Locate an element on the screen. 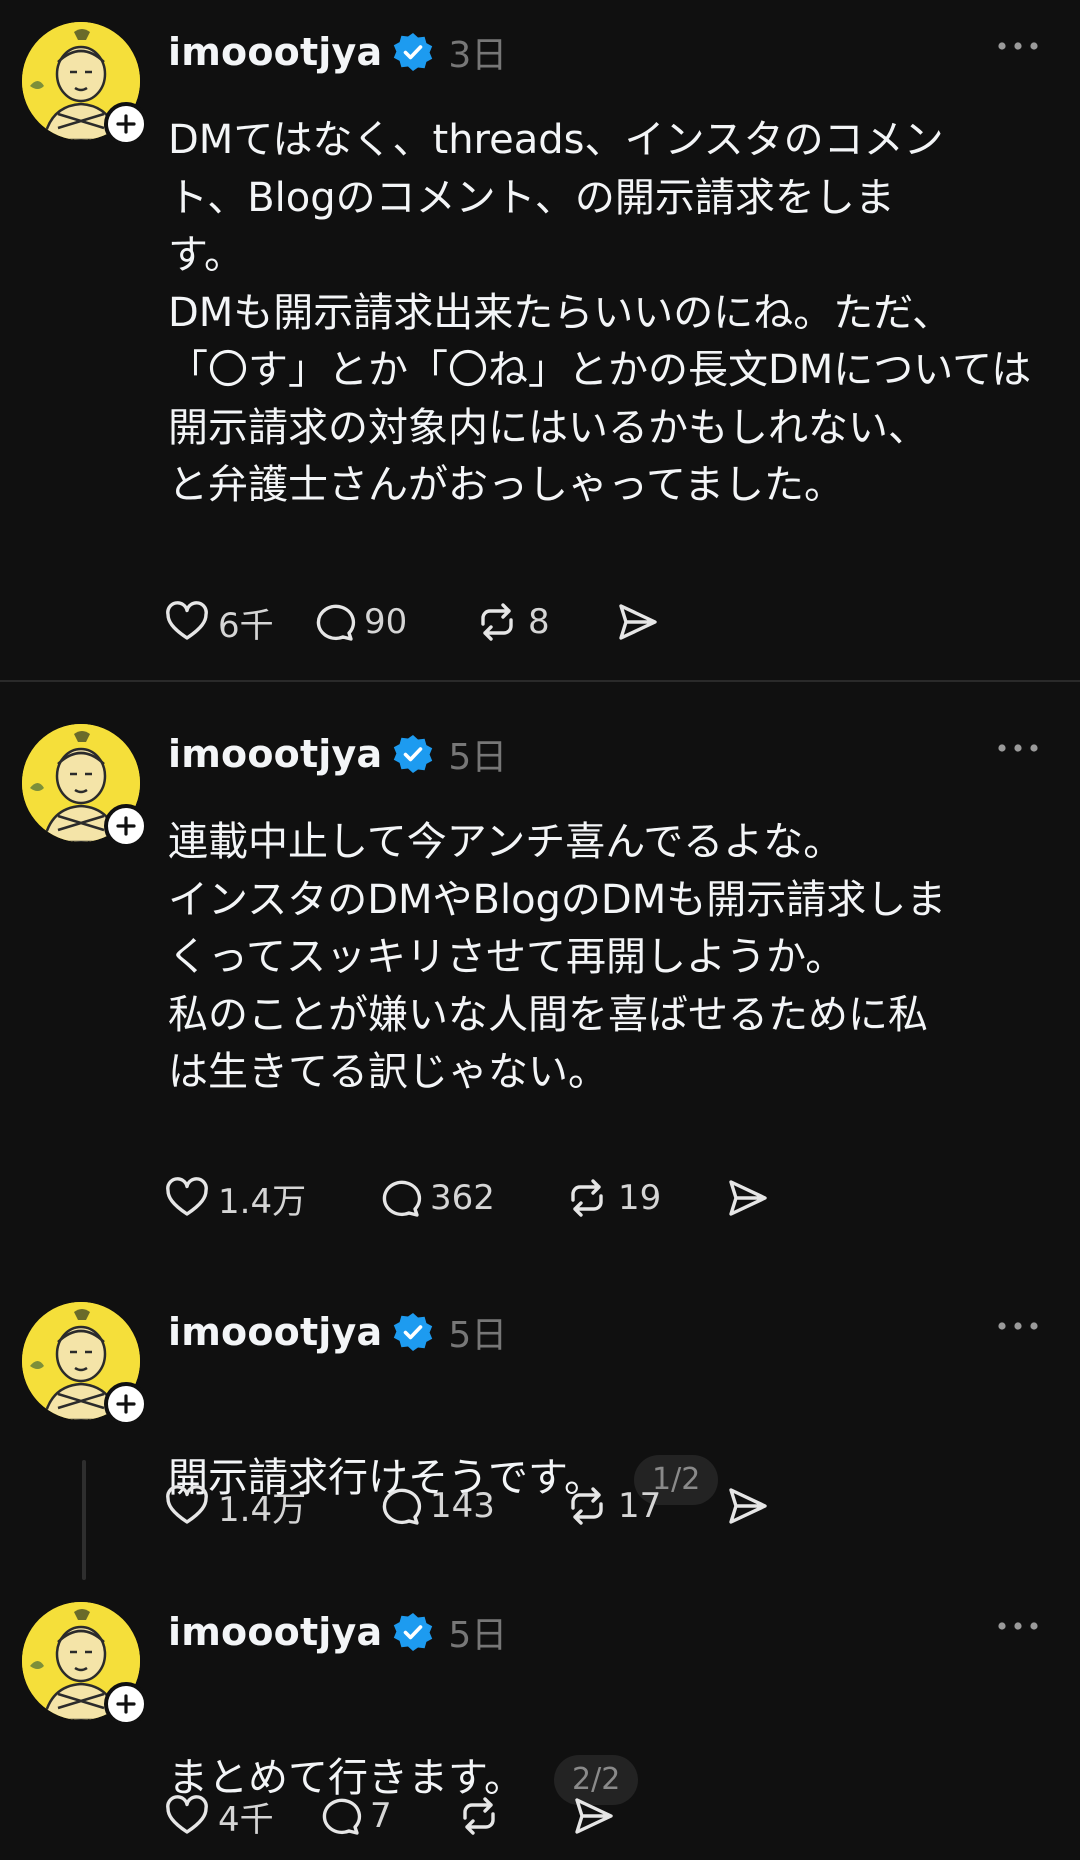 Image resolution: width=1080 pixels, height=1860 pixels. reply-button: 362 is located at coordinates (468, 1198).